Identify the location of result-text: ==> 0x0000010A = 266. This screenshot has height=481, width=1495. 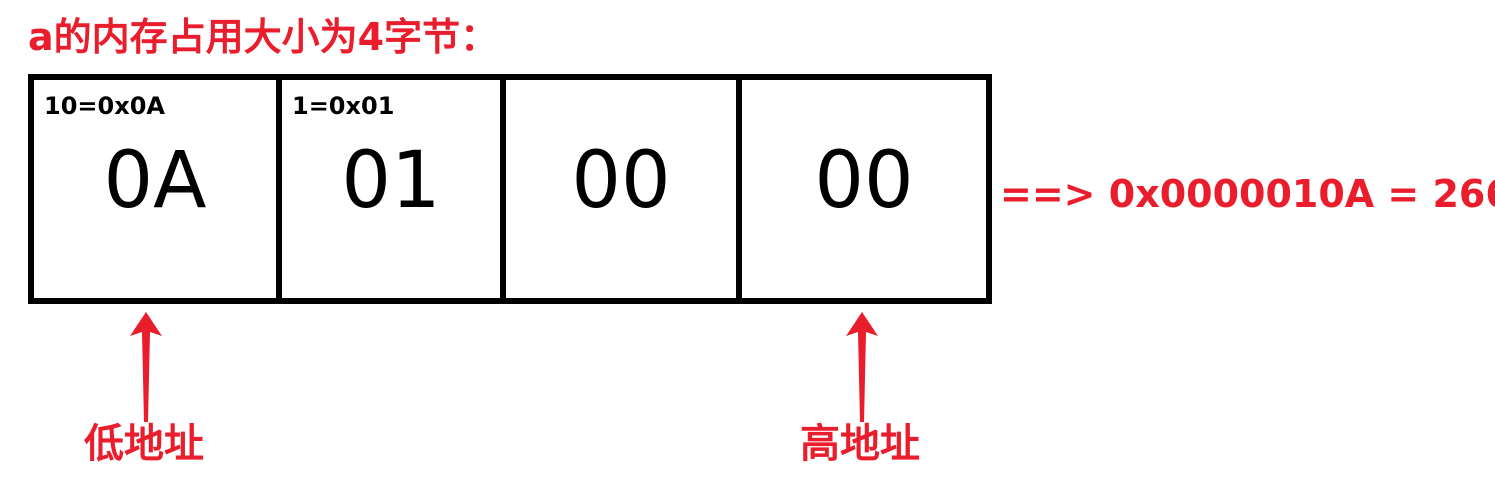
(1247, 194).